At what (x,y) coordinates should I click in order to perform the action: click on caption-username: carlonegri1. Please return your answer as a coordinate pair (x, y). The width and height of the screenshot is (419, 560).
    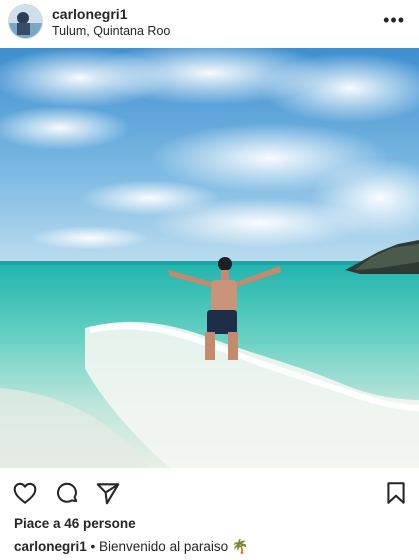
    Looking at the image, I should click on (50, 546).